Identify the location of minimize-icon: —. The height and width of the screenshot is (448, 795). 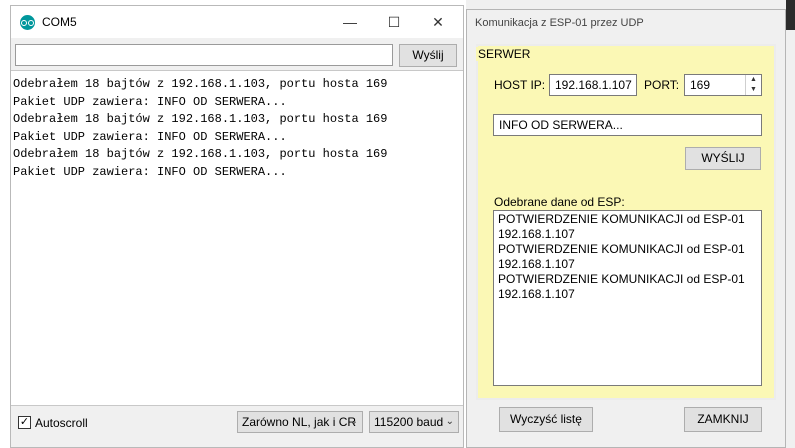
(350, 22).